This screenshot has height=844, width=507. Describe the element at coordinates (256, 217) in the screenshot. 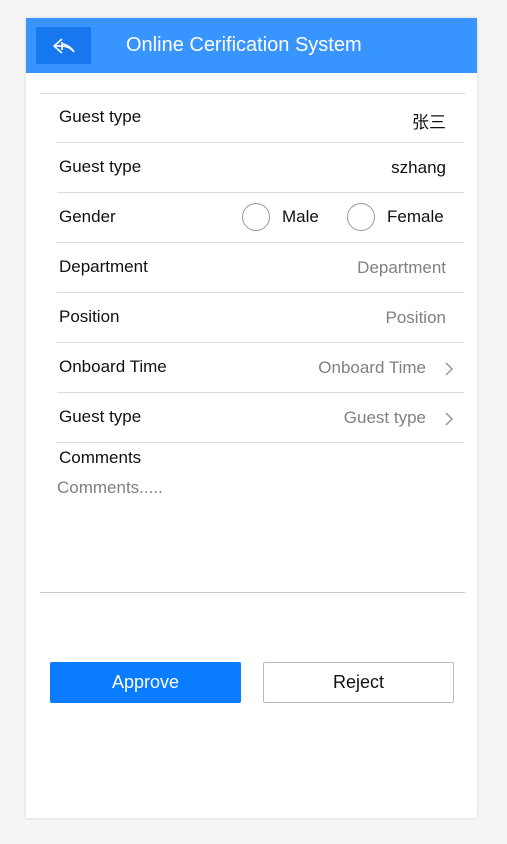

I see `gender-male-radio` at that location.